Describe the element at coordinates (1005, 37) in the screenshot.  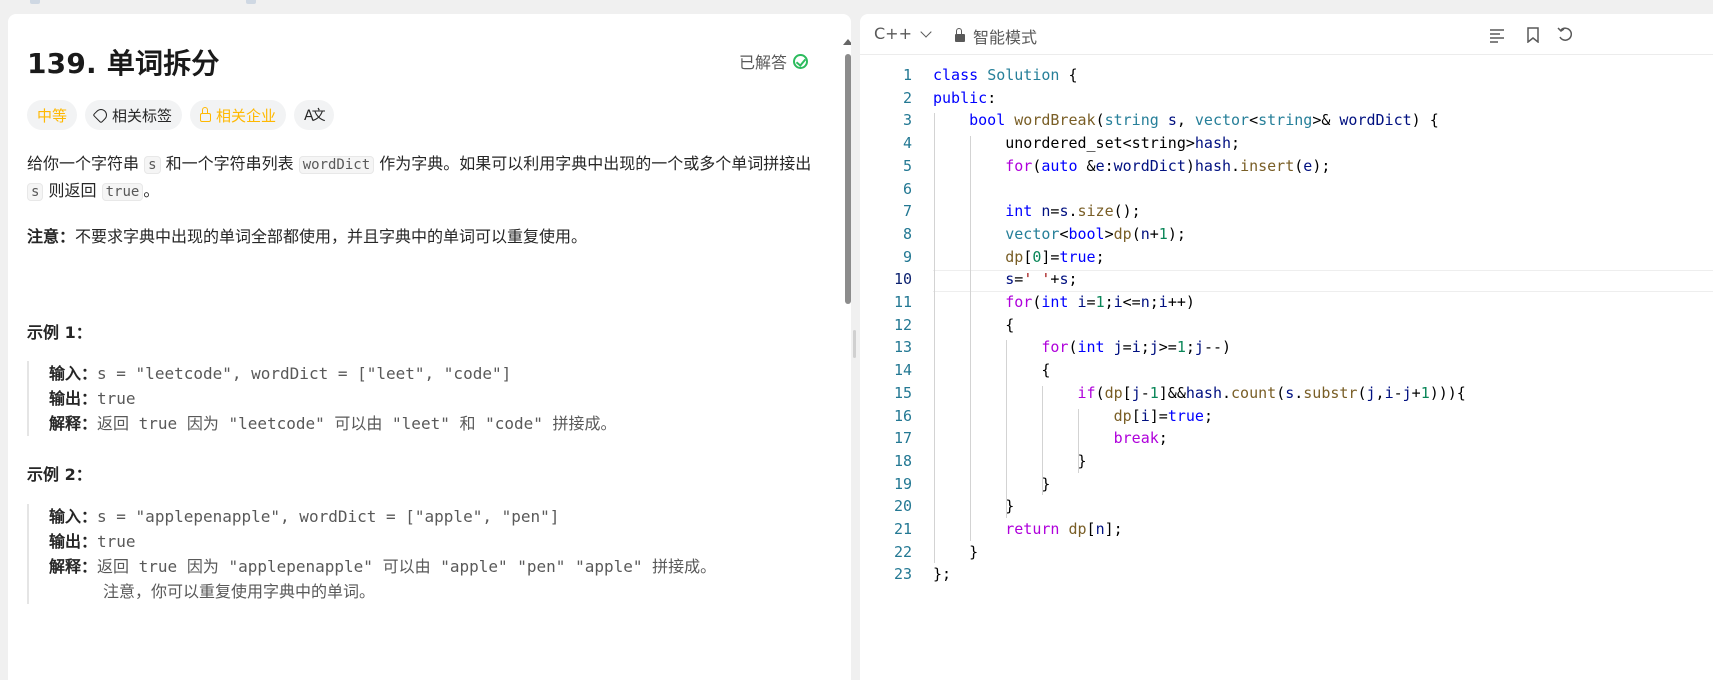
I see `mode-label: 智能模式` at that location.